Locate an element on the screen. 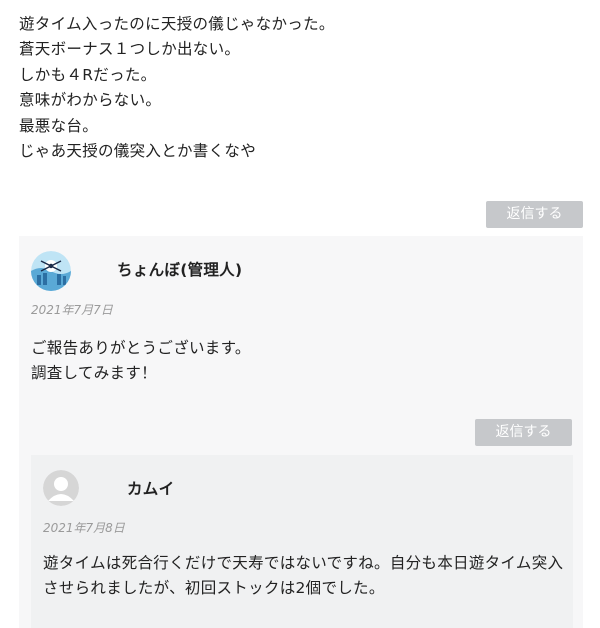  comment-date: 2021年7月7日 is located at coordinates (72, 310).